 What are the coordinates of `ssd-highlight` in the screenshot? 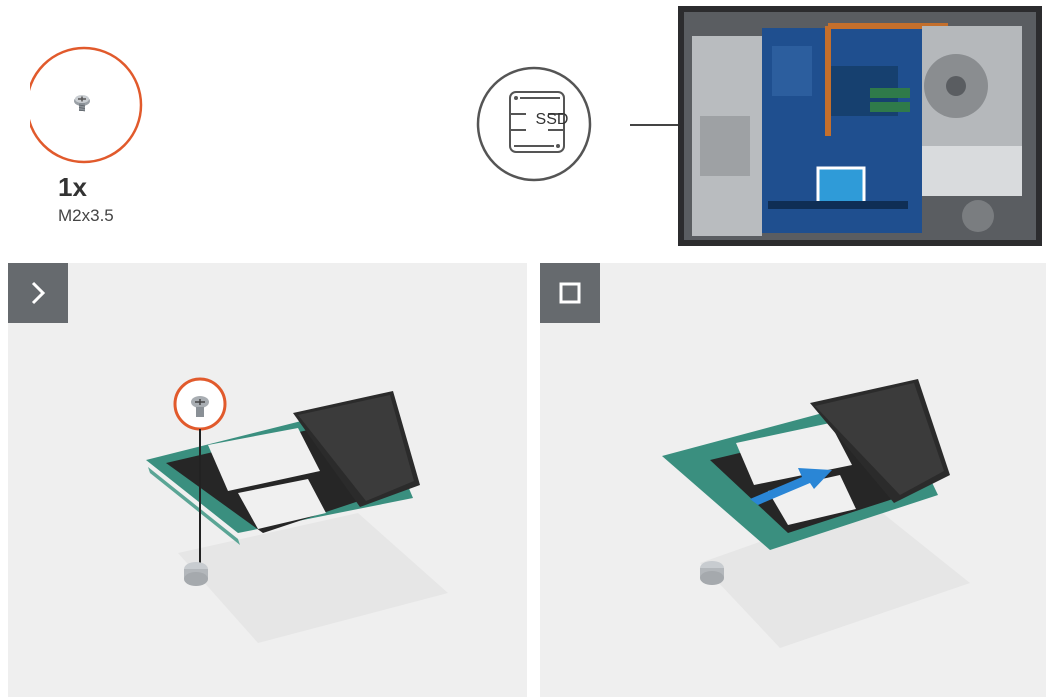 It's located at (841, 186).